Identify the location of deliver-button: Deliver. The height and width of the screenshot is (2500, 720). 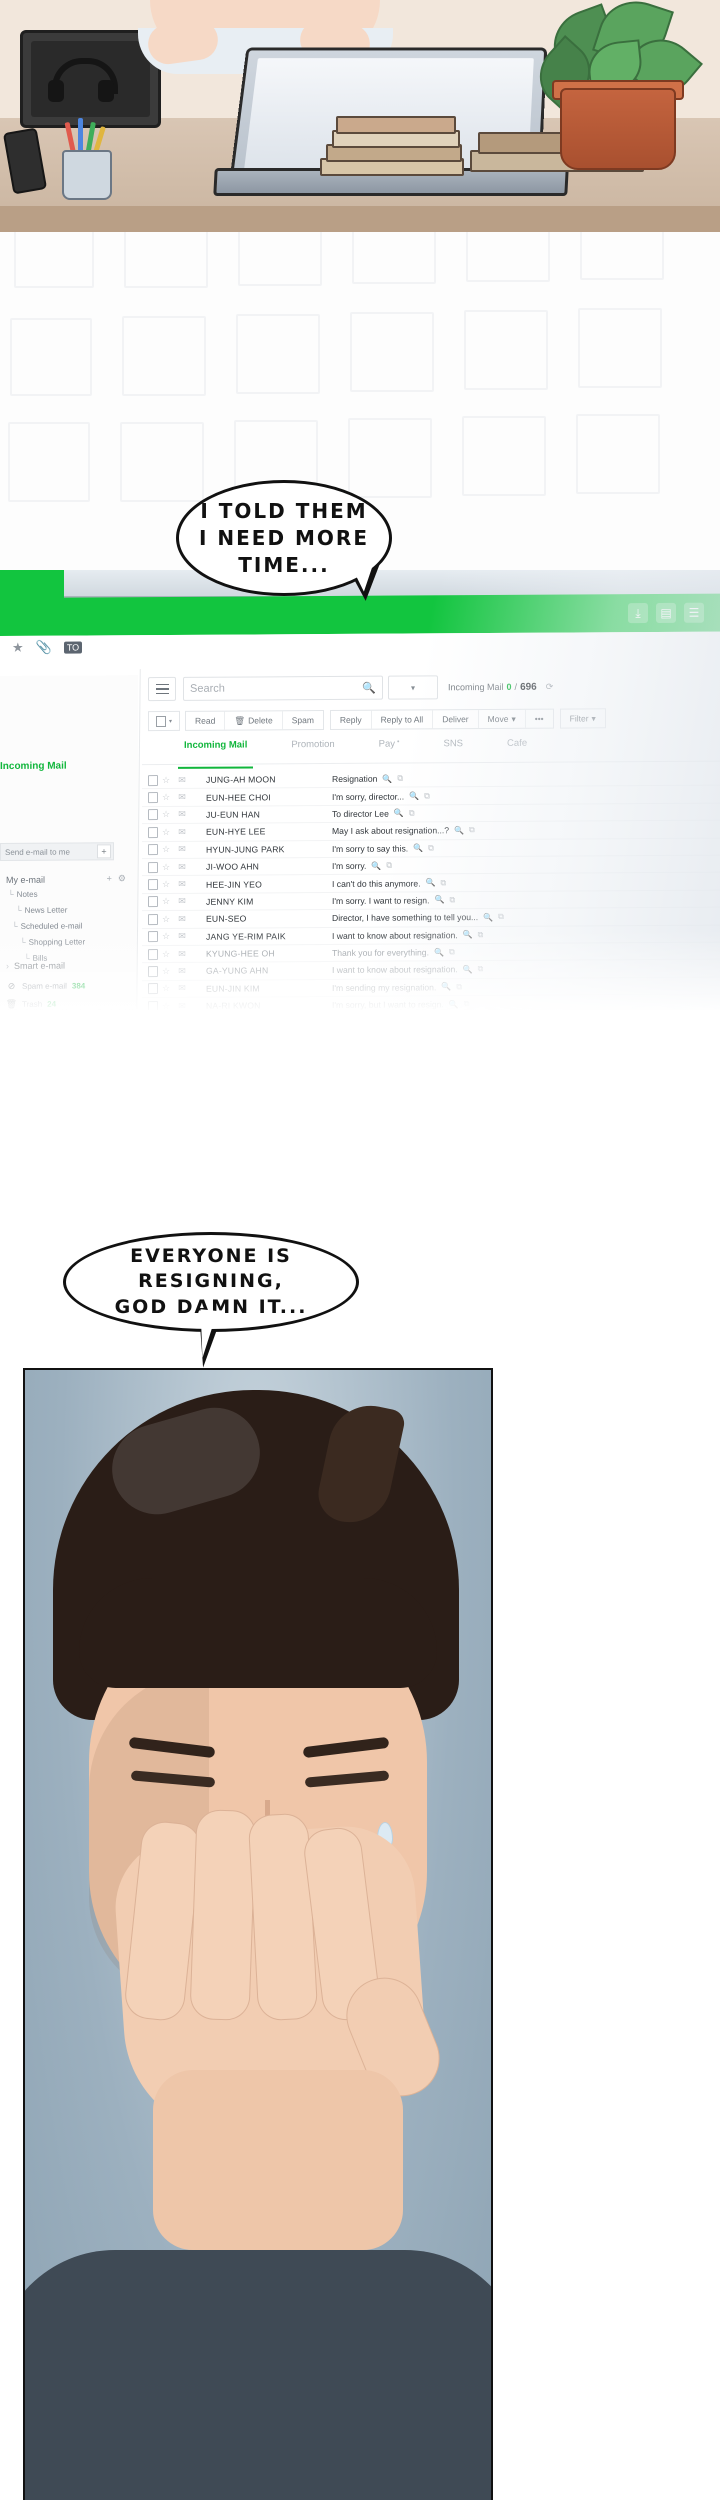
(456, 719).